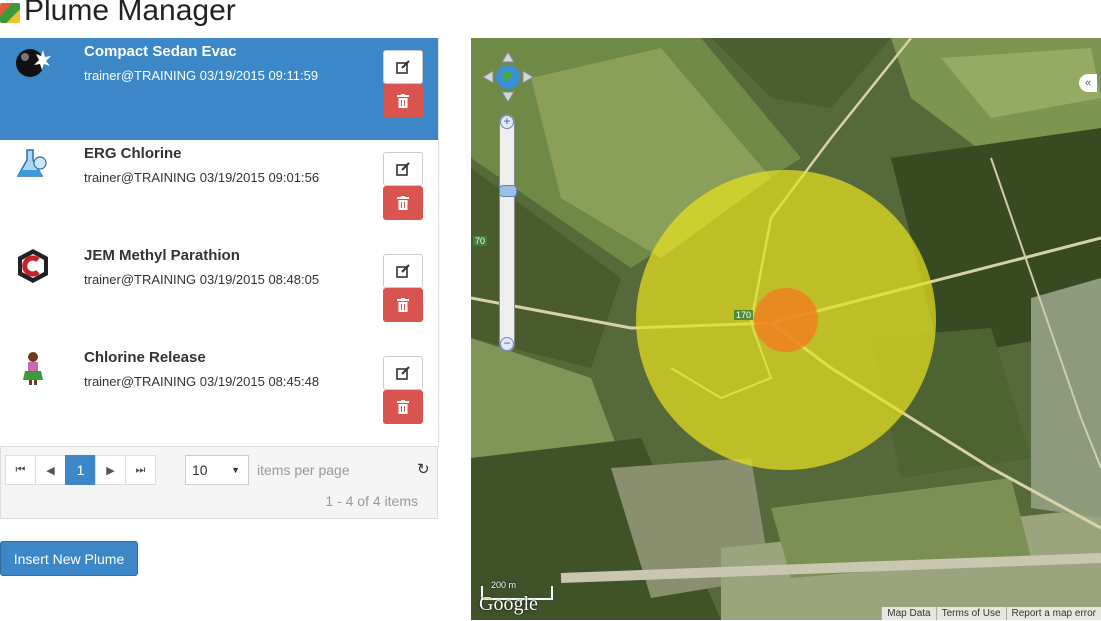  What do you see at coordinates (33, 368) in the screenshot?
I see `person-icon` at bounding box center [33, 368].